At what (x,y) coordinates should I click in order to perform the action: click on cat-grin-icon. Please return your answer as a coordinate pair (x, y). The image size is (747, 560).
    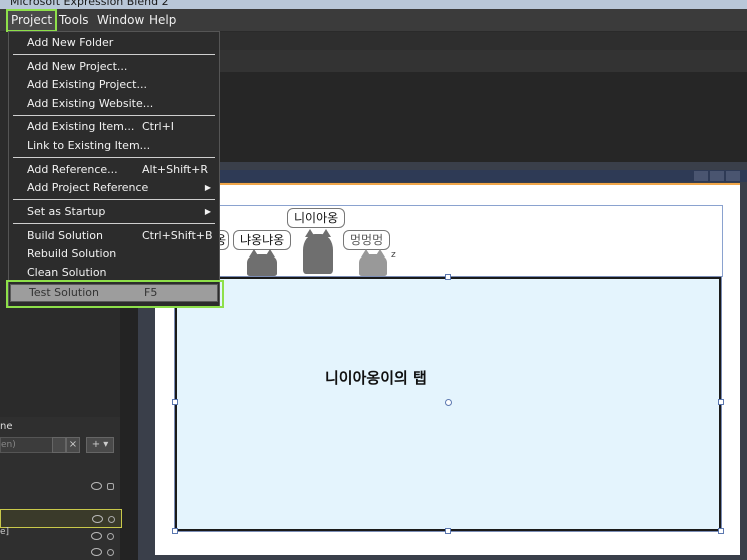
    Looking at the image, I should click on (318, 251).